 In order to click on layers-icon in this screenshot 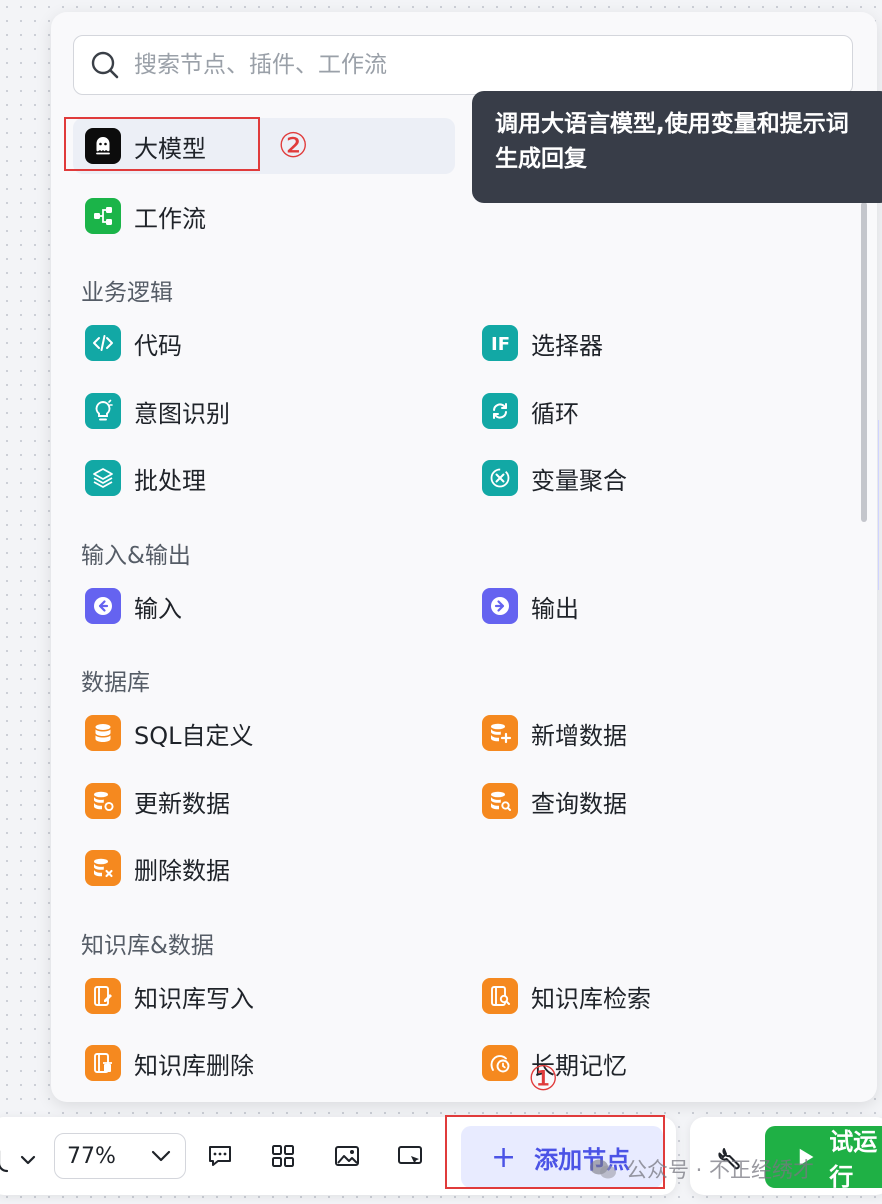, I will do `click(103, 478)`.